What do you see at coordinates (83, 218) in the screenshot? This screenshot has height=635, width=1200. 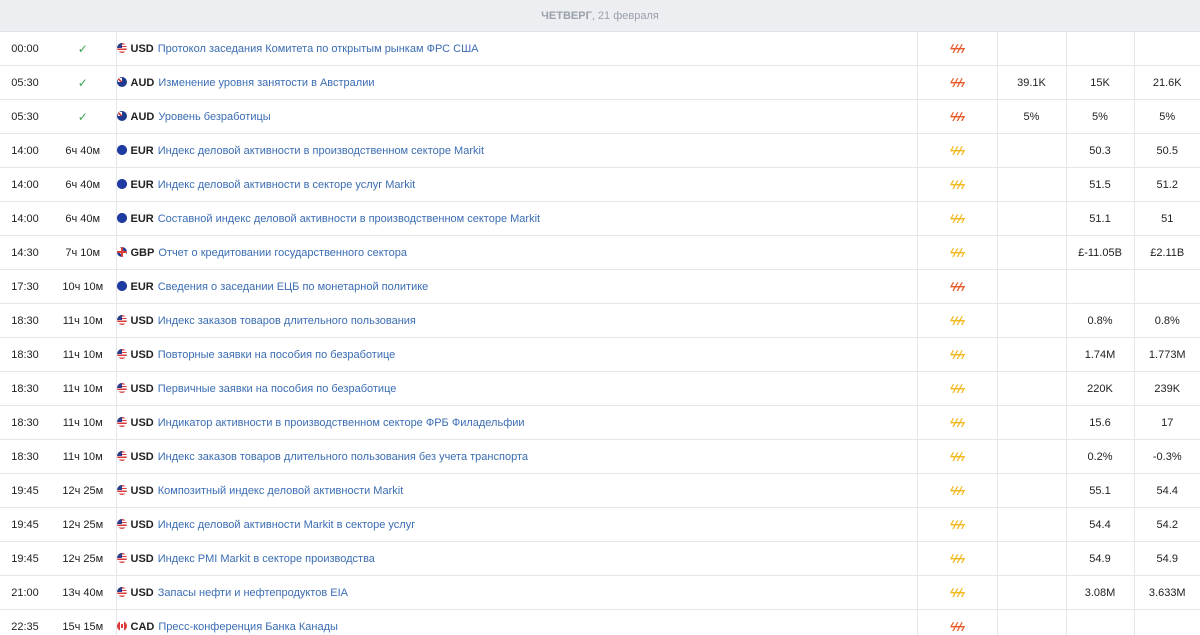 I see `event-remaining: 6ч 40м` at bounding box center [83, 218].